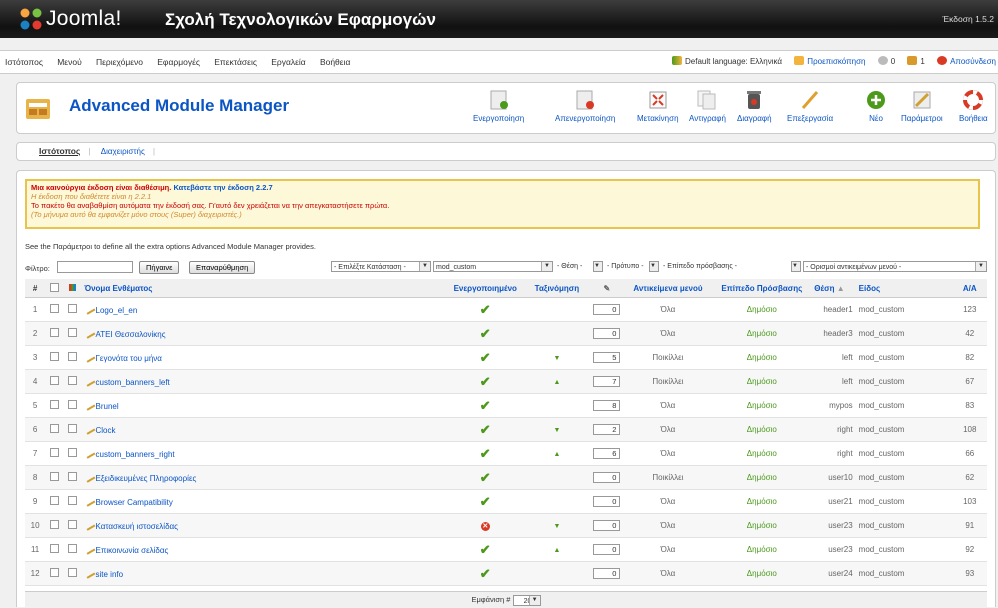  What do you see at coordinates (876, 106) in the screenshot?
I see `new-button: Νέο` at bounding box center [876, 106].